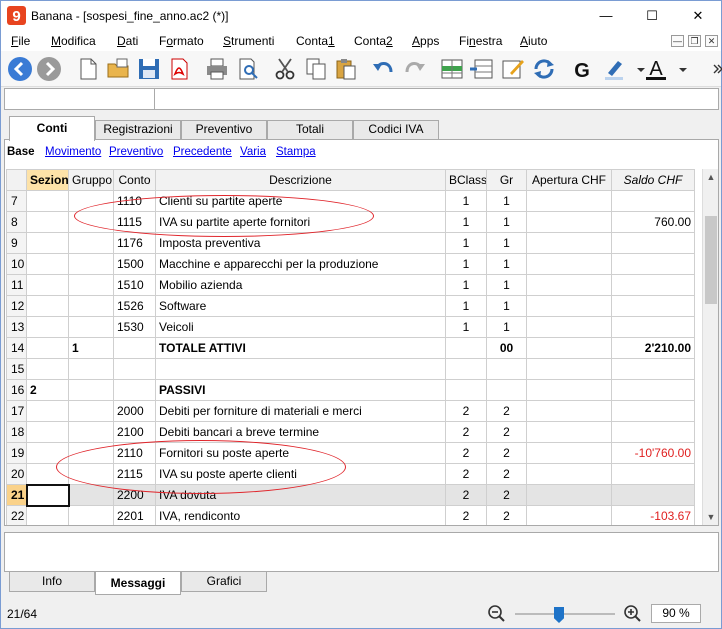 The image size is (722, 629). What do you see at coordinates (559, 615) in the screenshot?
I see `zoom-slider-thumb` at bounding box center [559, 615].